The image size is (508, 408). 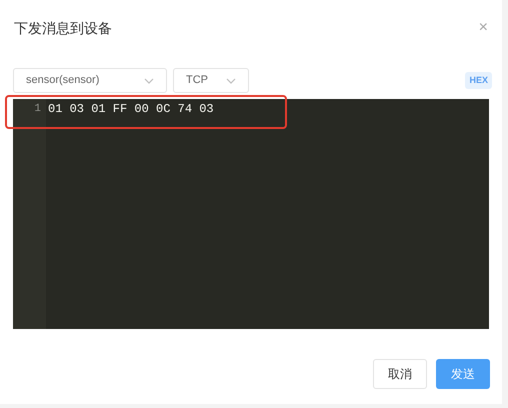 What do you see at coordinates (211, 80) in the screenshot?
I see `dropdown-select: TCP` at bounding box center [211, 80].